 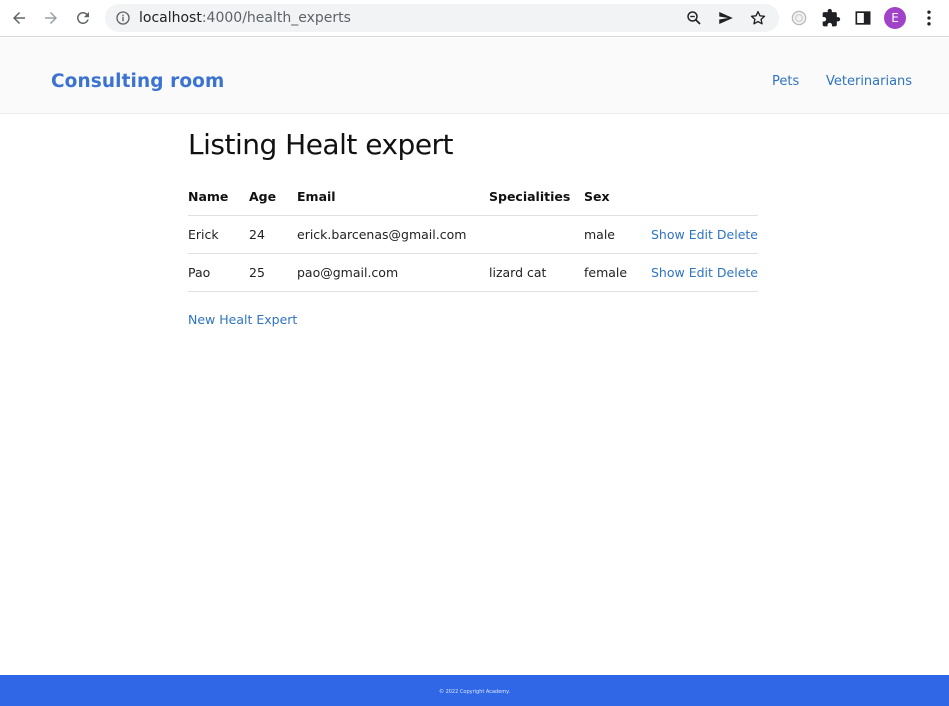 What do you see at coordinates (895, 18) in the screenshot?
I see `profile-avatar: E` at bounding box center [895, 18].